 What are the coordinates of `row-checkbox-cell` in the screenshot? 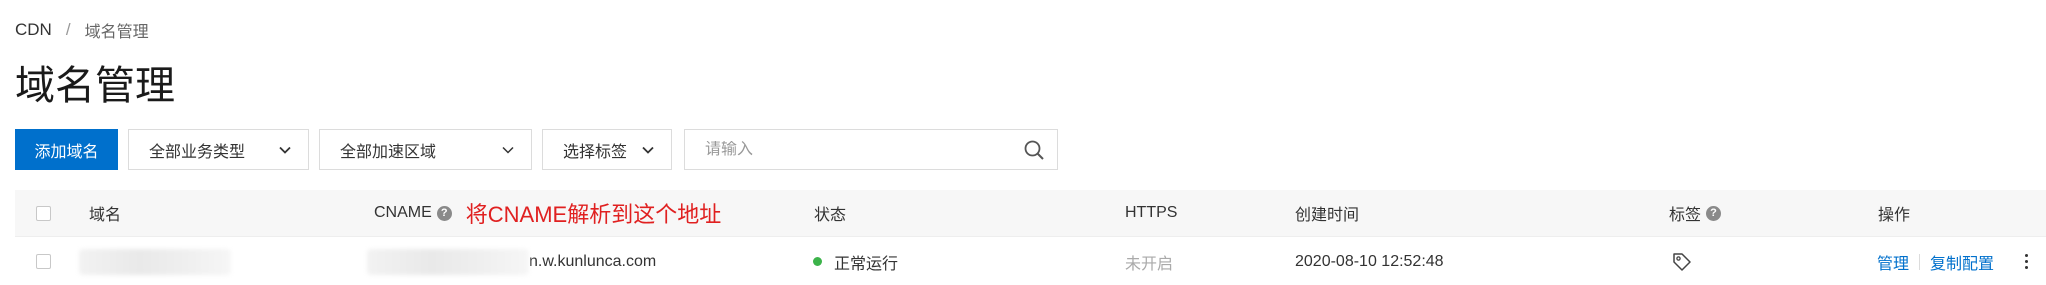 It's located at (43, 261).